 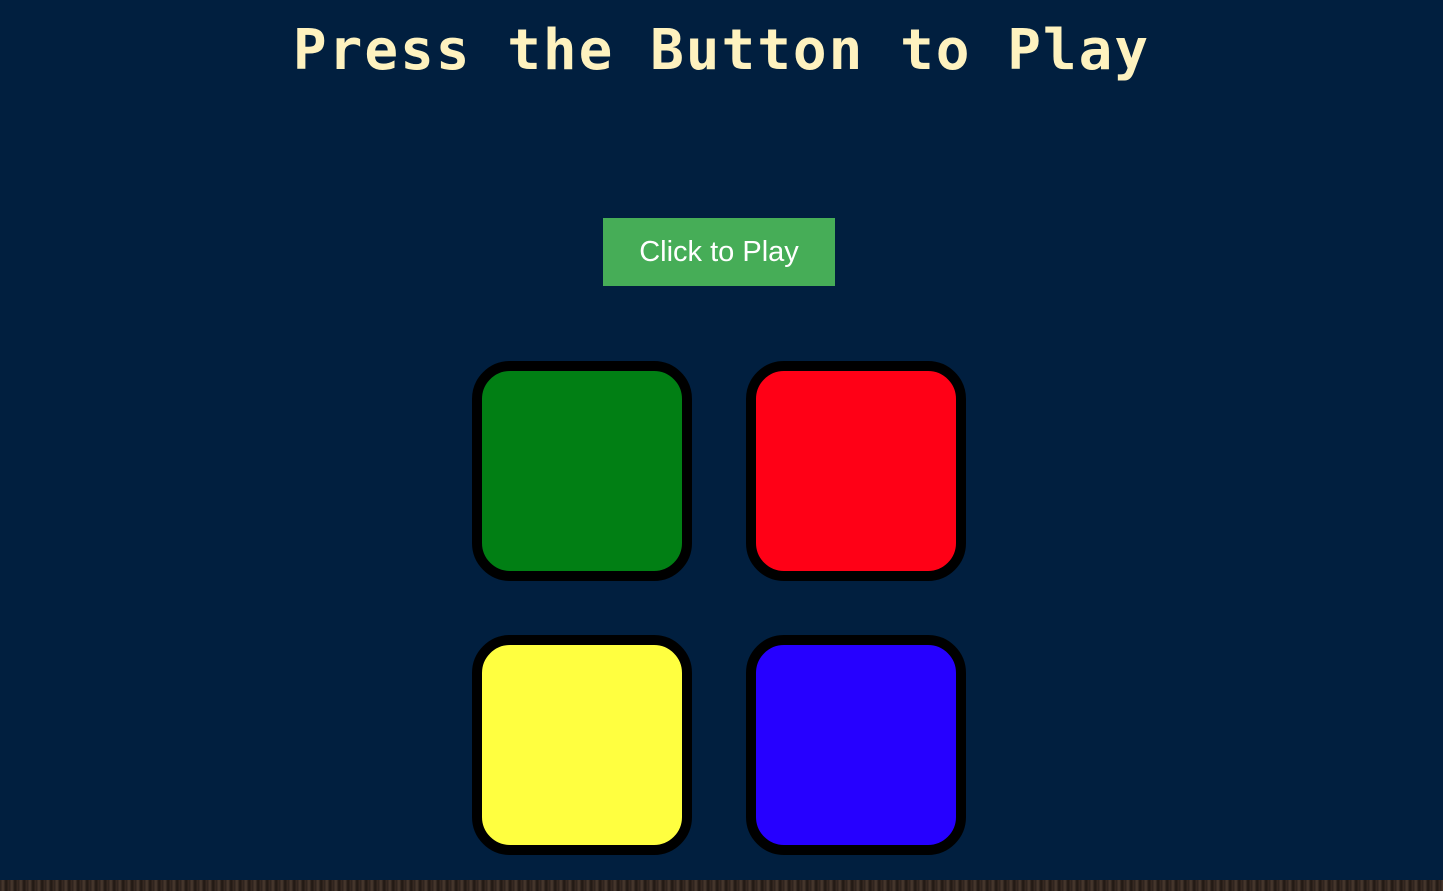 I want to click on yellow-pad, so click(x=582, y=745).